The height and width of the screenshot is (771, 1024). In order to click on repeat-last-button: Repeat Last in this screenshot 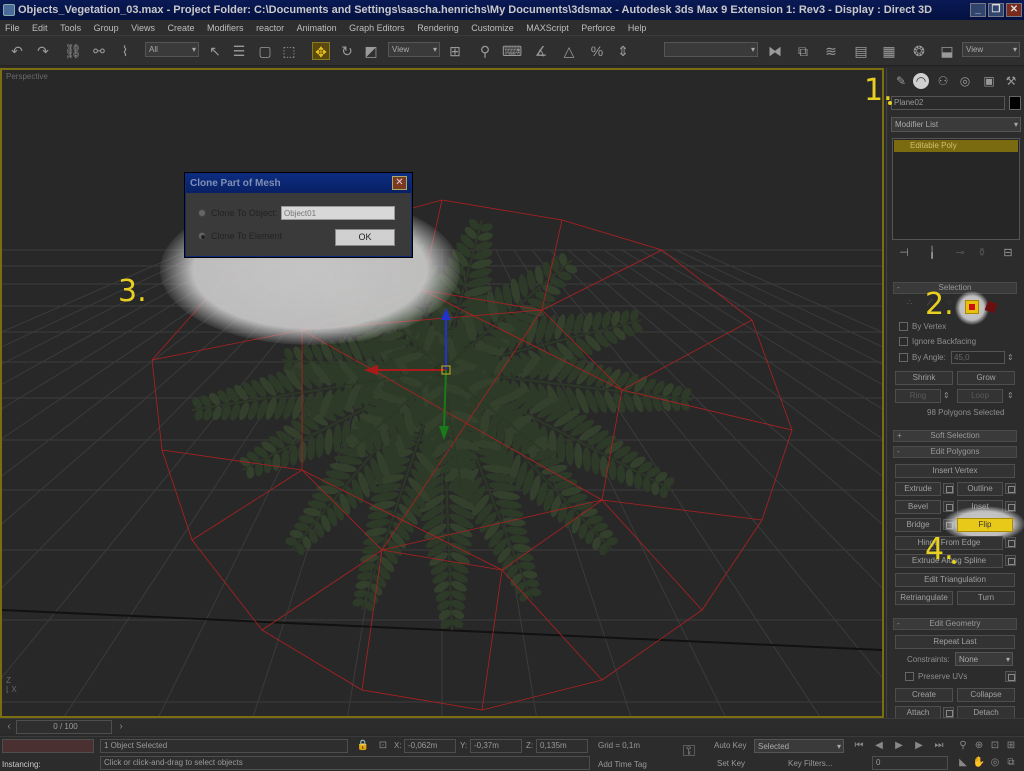, I will do `click(955, 642)`.